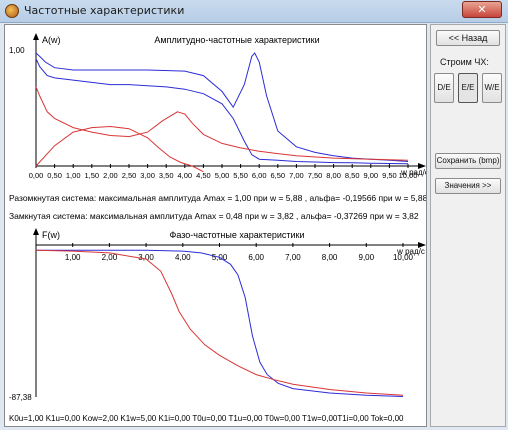 The width and height of the screenshot is (508, 430). What do you see at coordinates (91, 175) in the screenshot?
I see `amp-x-tick-label: 1,50` at bounding box center [91, 175].